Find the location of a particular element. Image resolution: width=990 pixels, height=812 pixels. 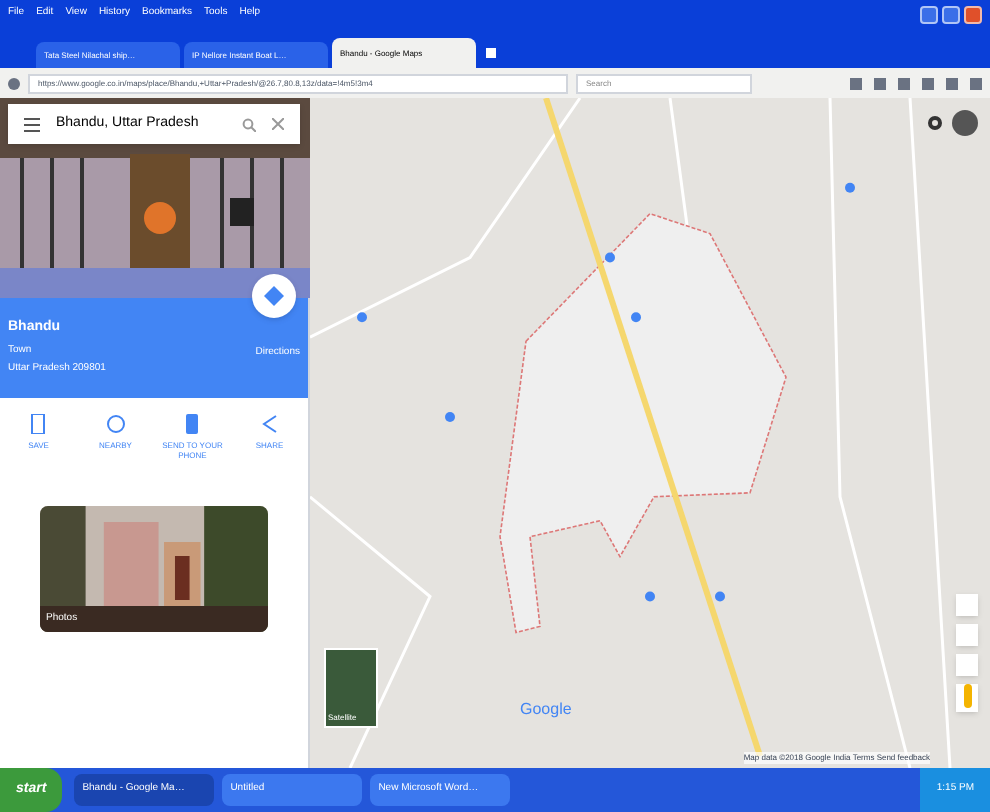

share-icon is located at coordinates (269, 424).